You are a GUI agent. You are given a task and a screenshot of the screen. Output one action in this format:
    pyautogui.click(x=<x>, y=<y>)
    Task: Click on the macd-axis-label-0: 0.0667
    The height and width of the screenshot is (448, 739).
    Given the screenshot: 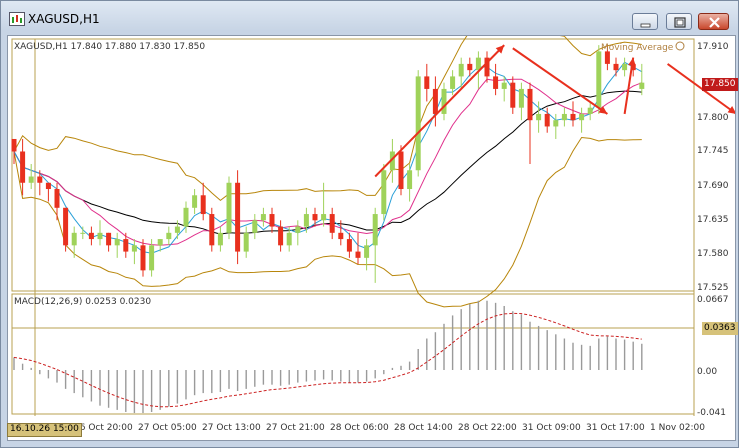 What is the action you would take?
    pyautogui.click(x=713, y=300)
    